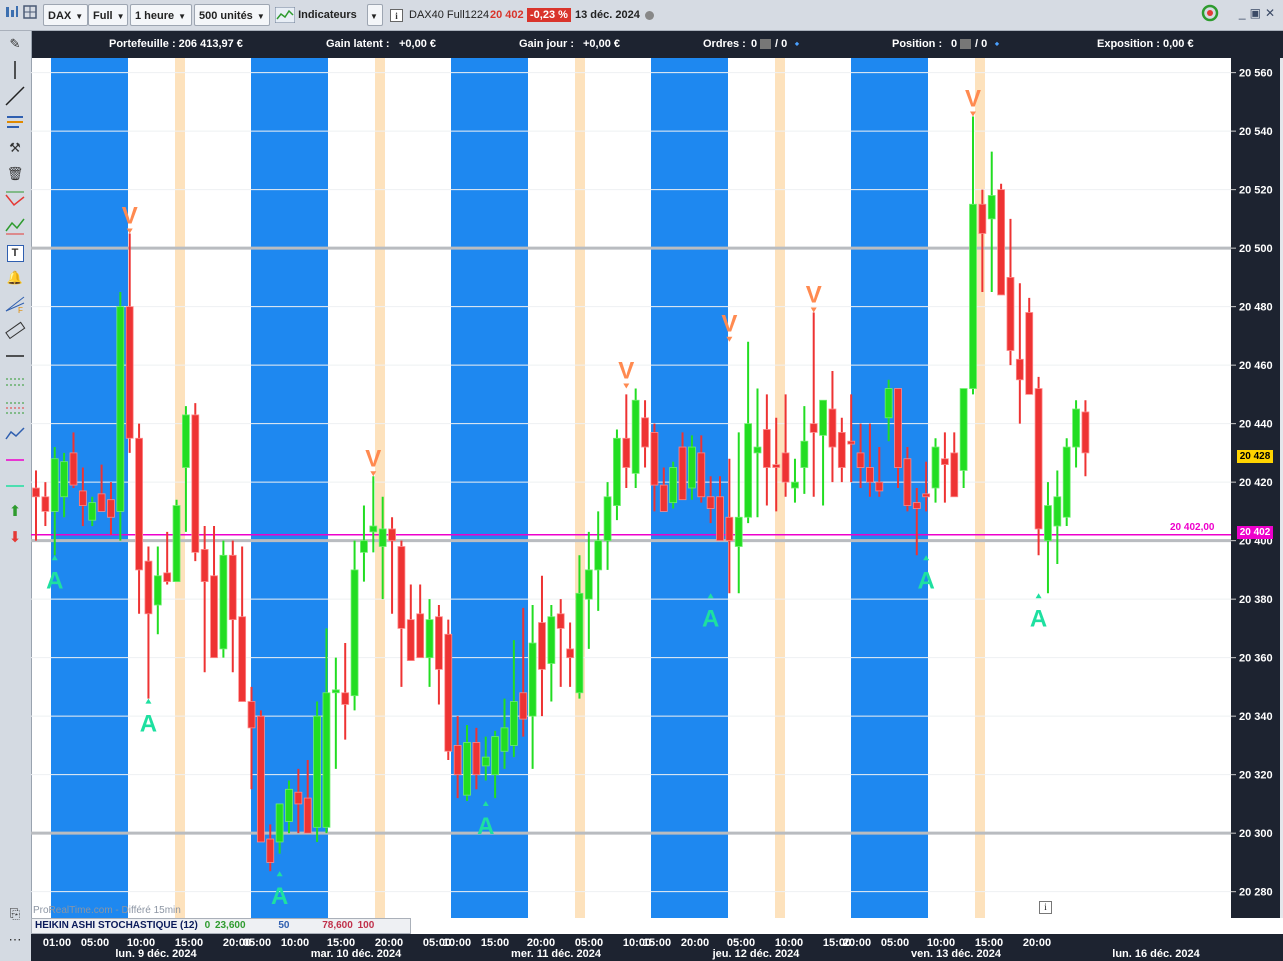  What do you see at coordinates (965, 44) in the screenshot?
I see `close-position-icon` at bounding box center [965, 44].